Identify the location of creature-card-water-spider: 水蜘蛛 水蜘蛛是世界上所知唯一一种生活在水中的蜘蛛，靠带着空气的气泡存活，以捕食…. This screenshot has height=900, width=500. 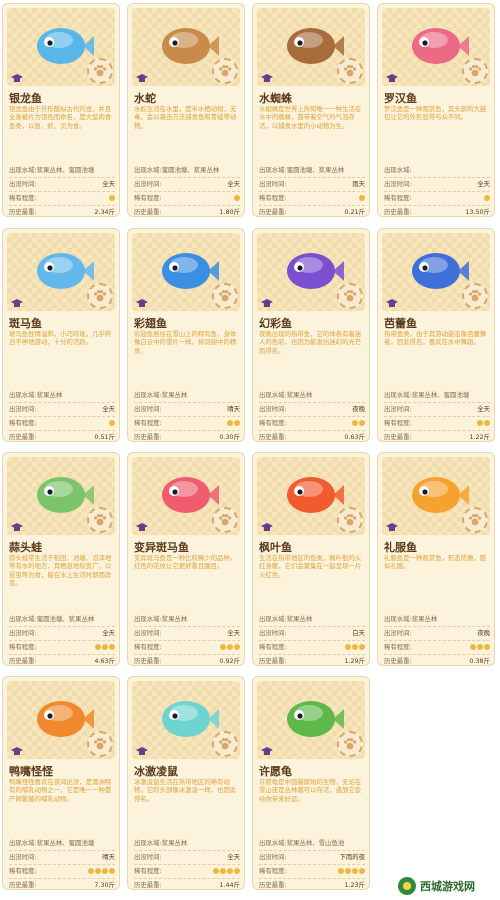
(311, 110).